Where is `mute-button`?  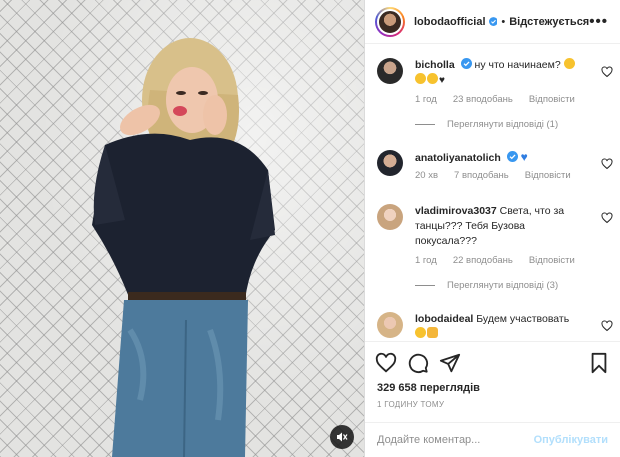
mute-button is located at coordinates (342, 437).